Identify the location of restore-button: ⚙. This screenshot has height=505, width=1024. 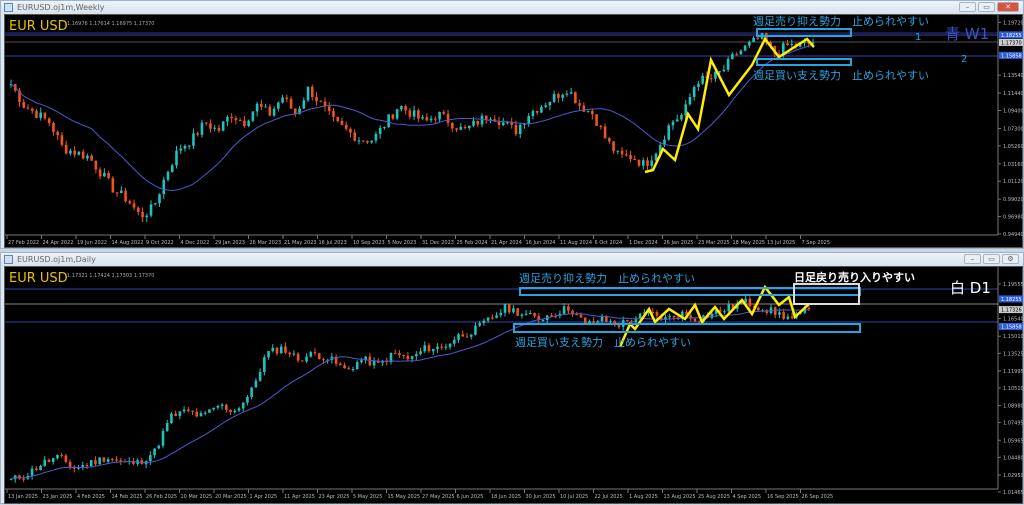
(1010, 259).